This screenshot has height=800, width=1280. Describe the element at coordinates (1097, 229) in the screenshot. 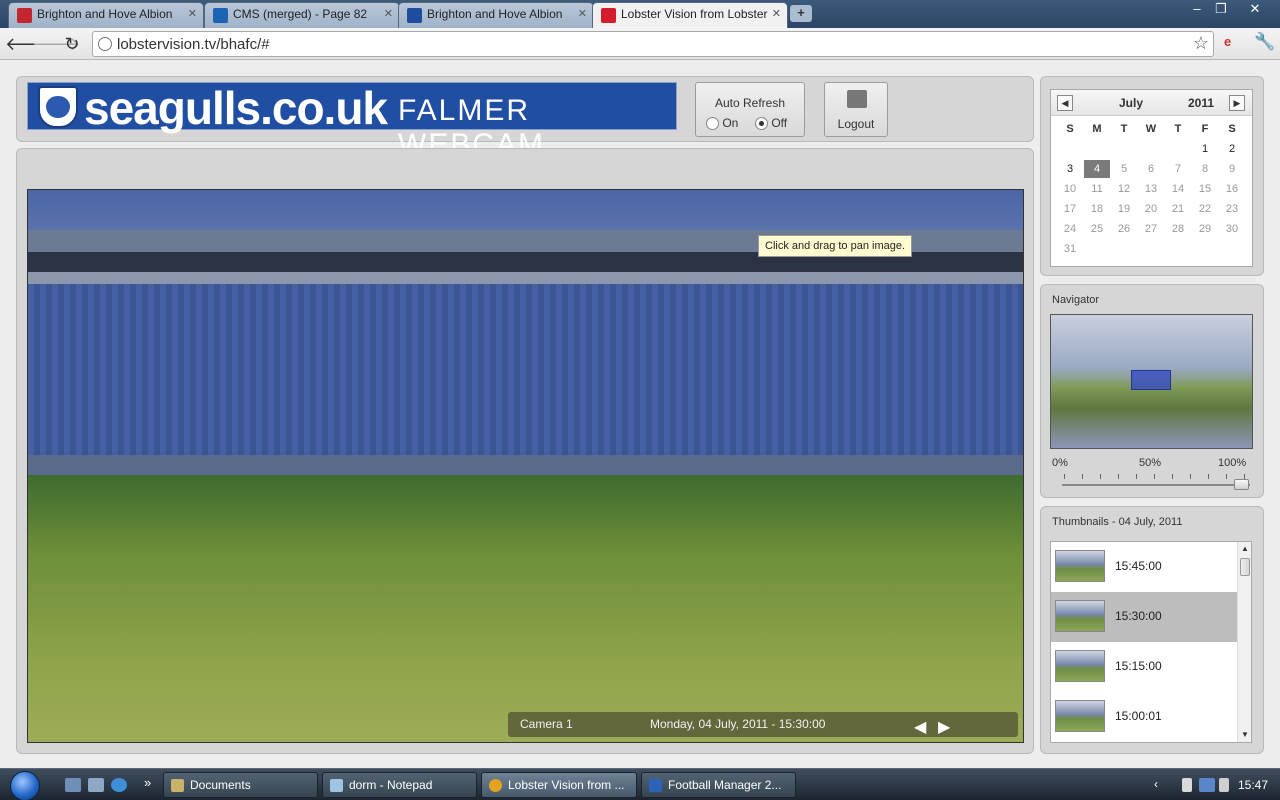

I see `calendar-day: 25` at that location.